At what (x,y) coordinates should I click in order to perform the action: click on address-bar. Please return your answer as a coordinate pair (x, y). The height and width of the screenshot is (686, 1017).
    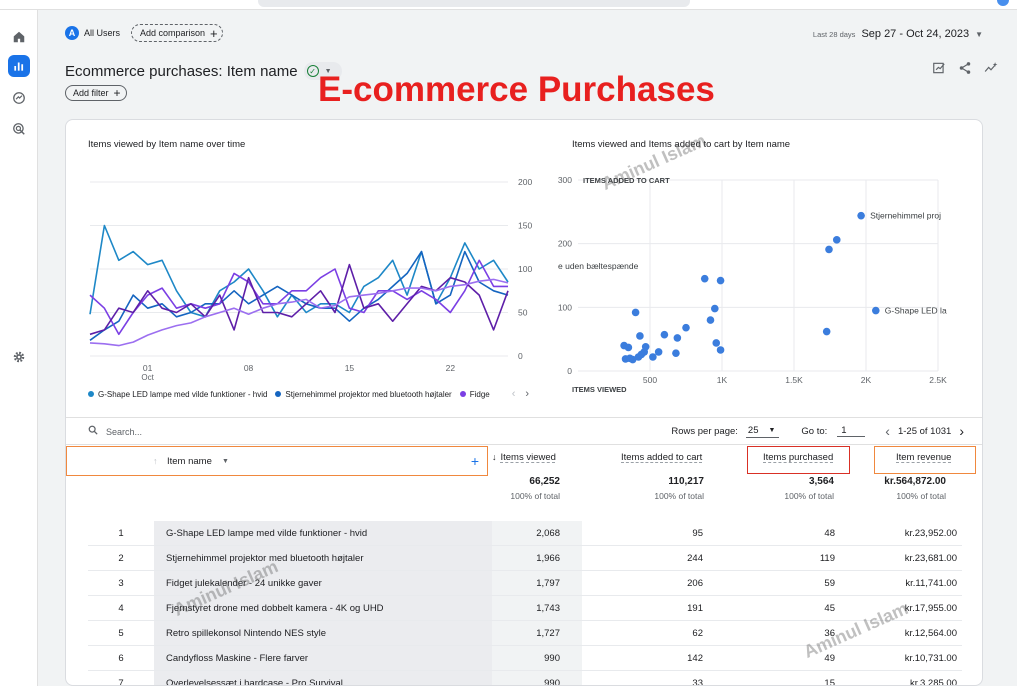
    Looking at the image, I should click on (474, 3).